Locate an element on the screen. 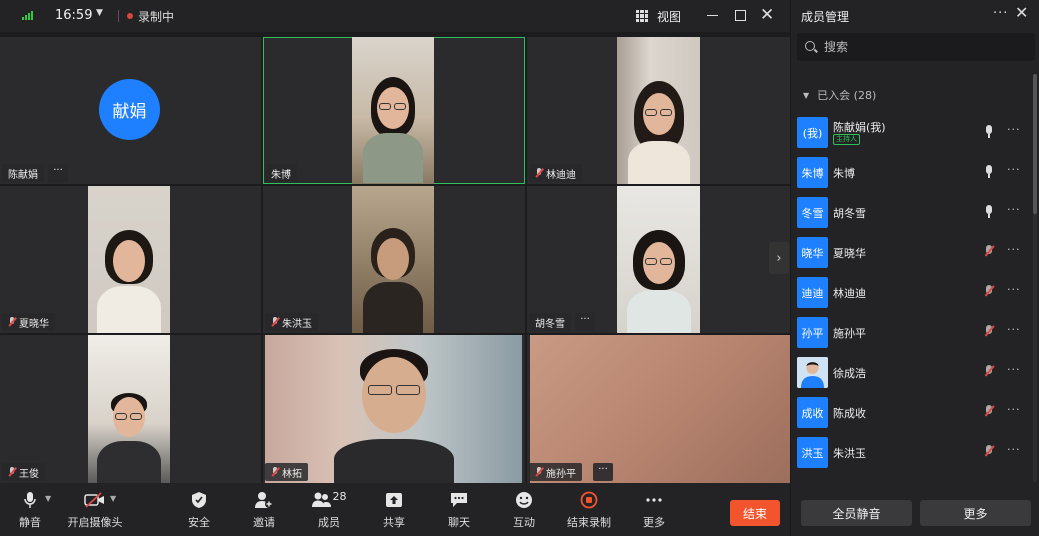 Image resolution: width=1039 pixels, height=536 pixels. stop-recording-button: 结束录制 is located at coordinates (589, 509).